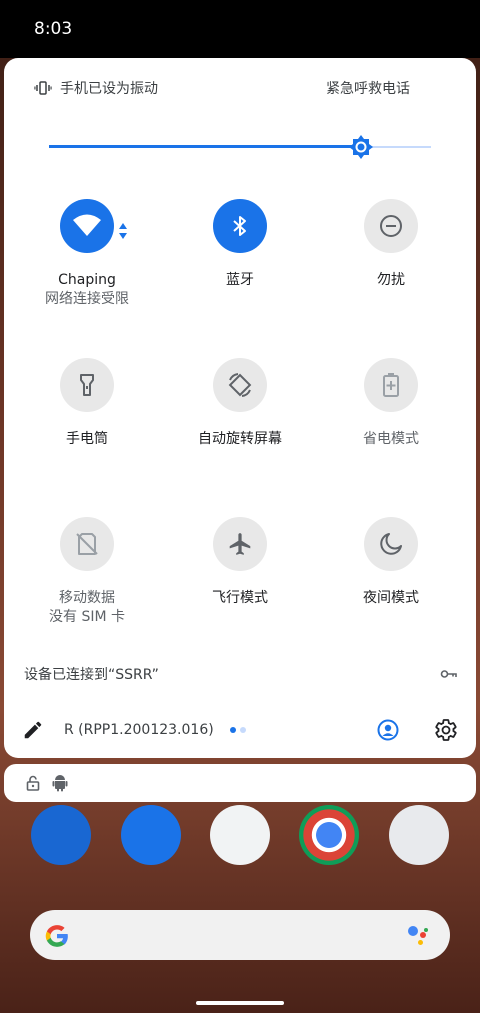 The width and height of the screenshot is (480, 1013). I want to click on tile-label: 勿扰, so click(391, 280).